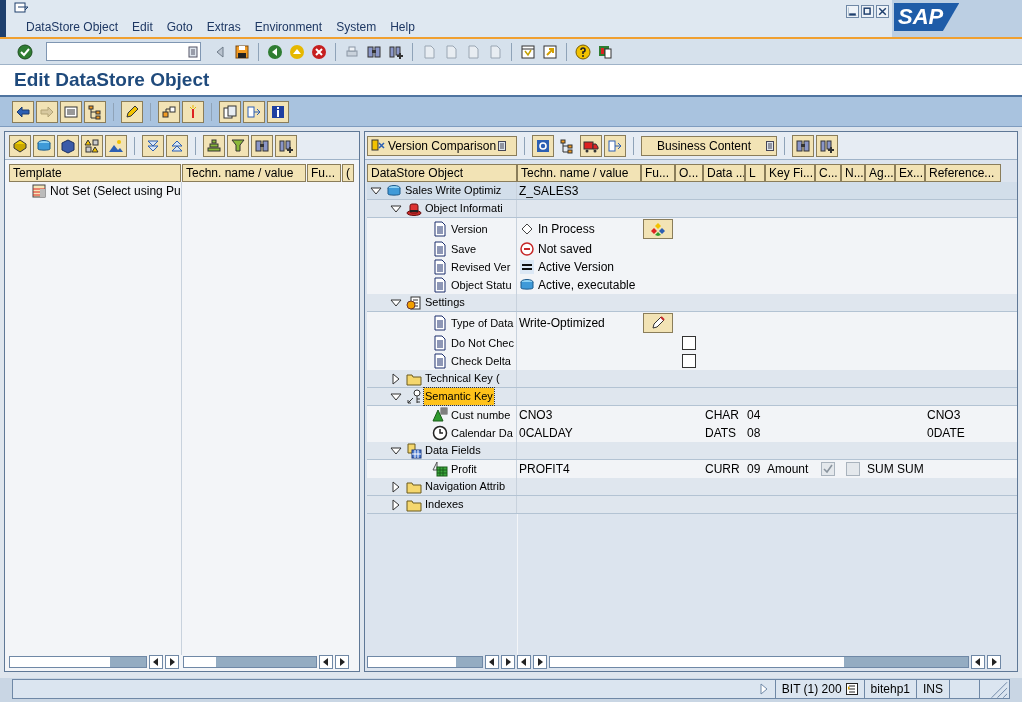 The width and height of the screenshot is (1022, 702). Describe the element at coordinates (481, 267) in the screenshot. I see `tree-item-label: Revised Ver` at that location.